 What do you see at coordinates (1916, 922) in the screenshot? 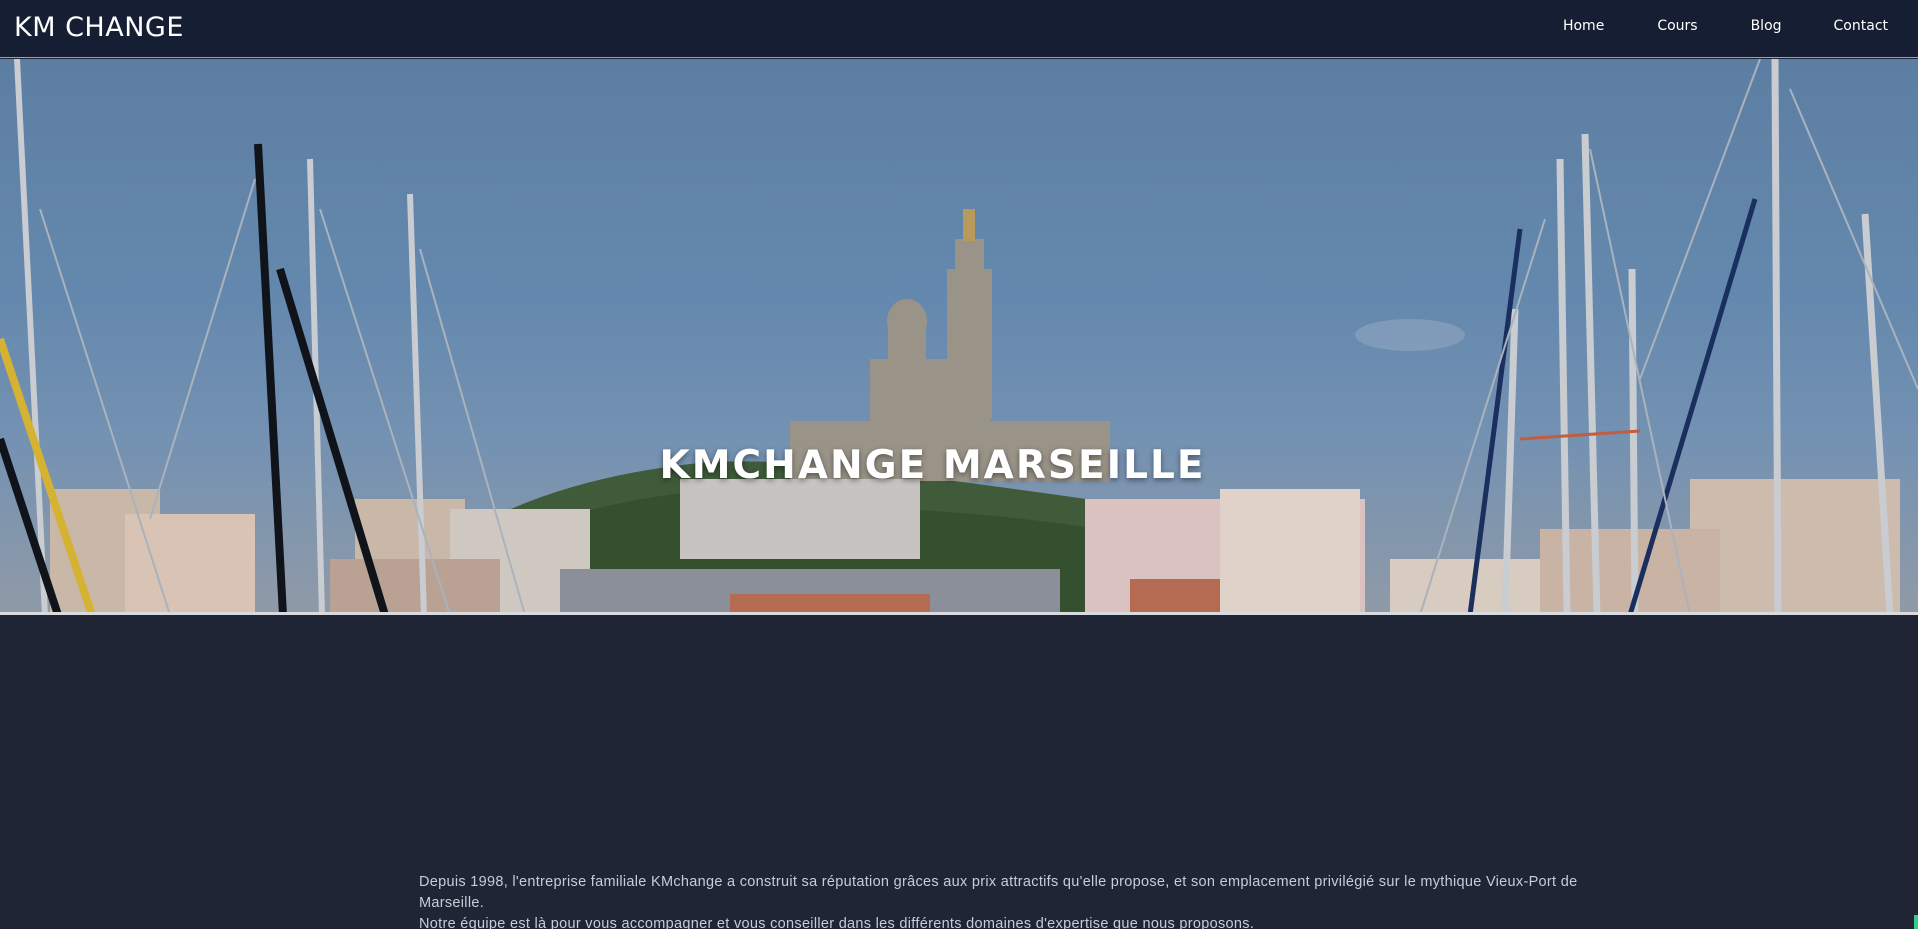
I see `scroll-indicator` at bounding box center [1916, 922].